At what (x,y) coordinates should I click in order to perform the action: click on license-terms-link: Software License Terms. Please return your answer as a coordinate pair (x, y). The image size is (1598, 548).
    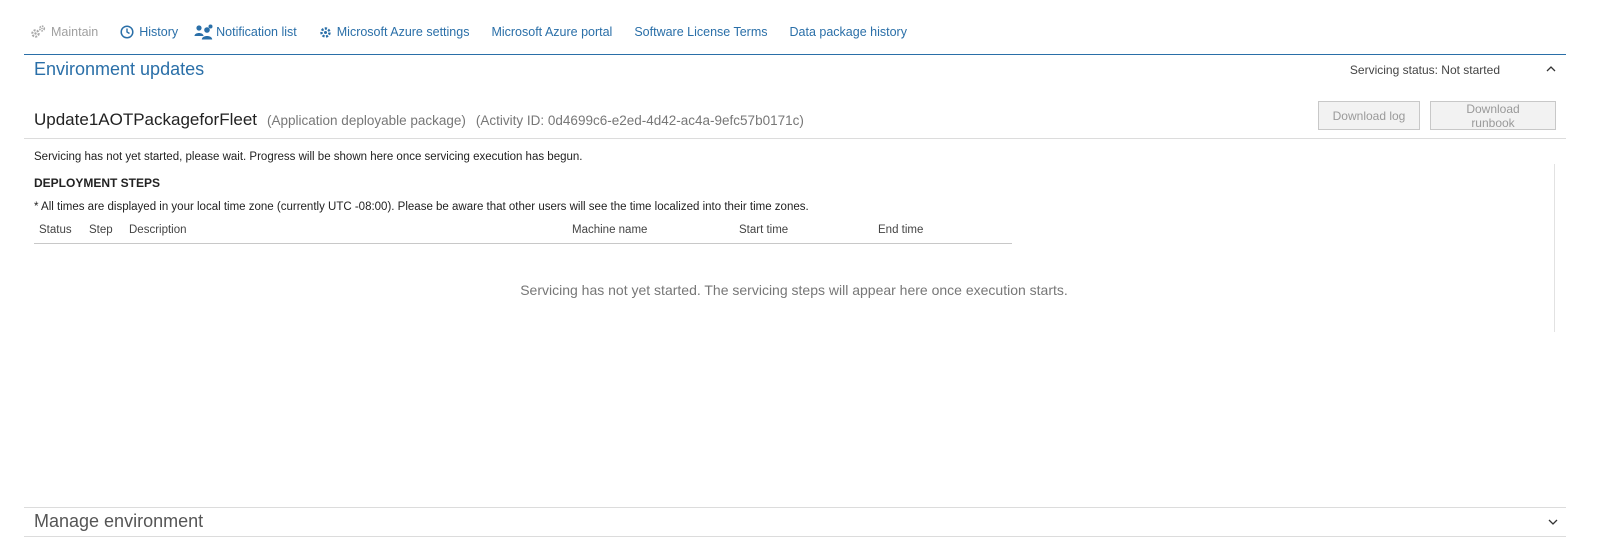
    Looking at the image, I should click on (700, 32).